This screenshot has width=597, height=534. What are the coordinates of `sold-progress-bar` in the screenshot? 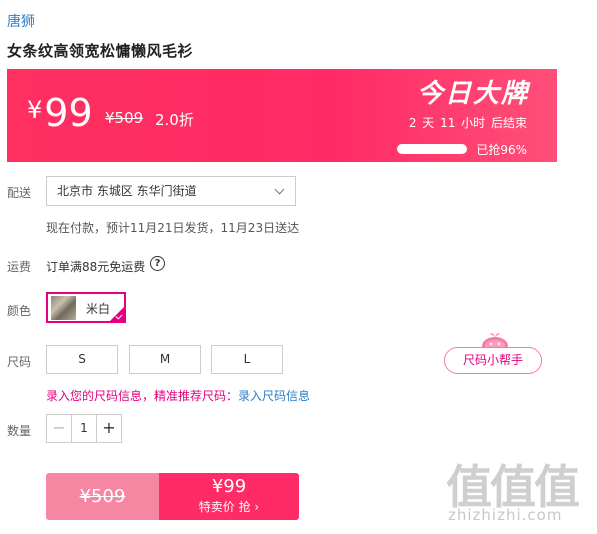 It's located at (432, 149).